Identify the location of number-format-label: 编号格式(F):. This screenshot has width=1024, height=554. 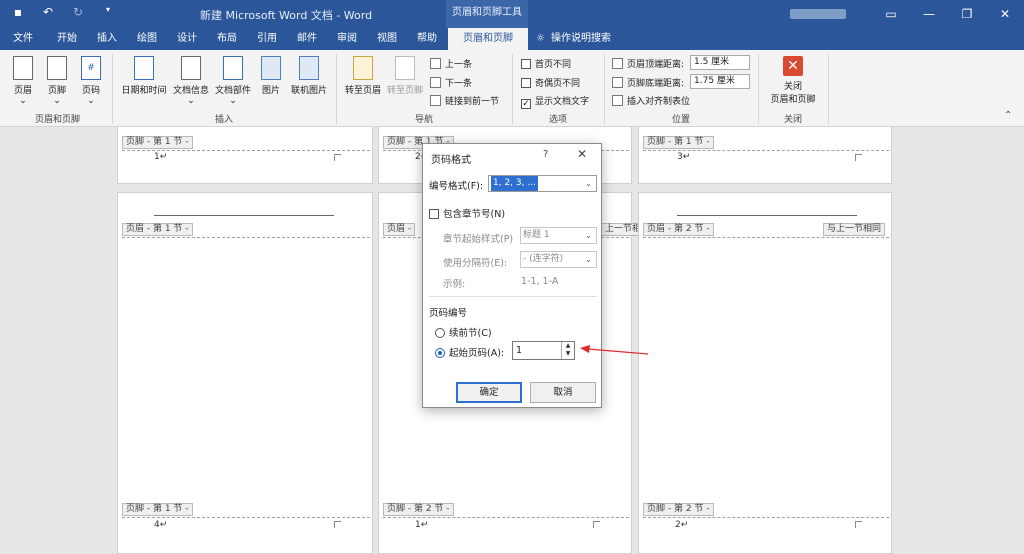
(456, 186).